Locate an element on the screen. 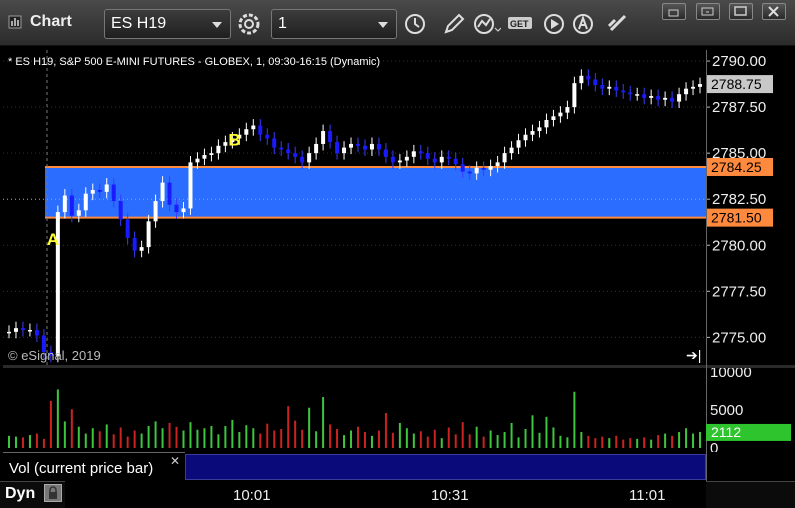 The image size is (795, 508). get-icon: GET is located at coordinates (521, 24).